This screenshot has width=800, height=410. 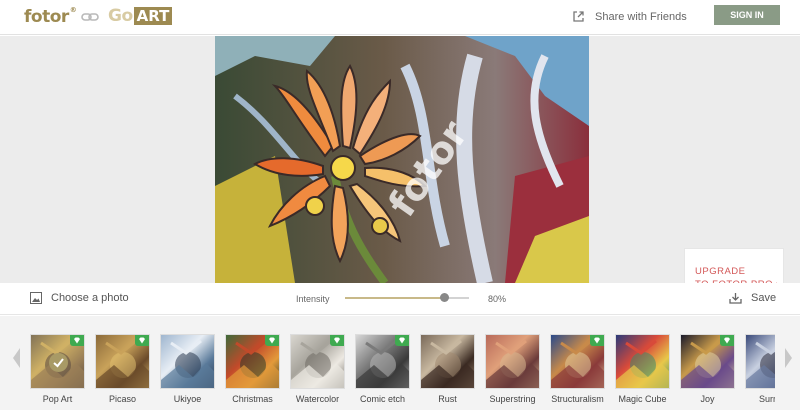 I want to click on download-icon, so click(x=735, y=298).